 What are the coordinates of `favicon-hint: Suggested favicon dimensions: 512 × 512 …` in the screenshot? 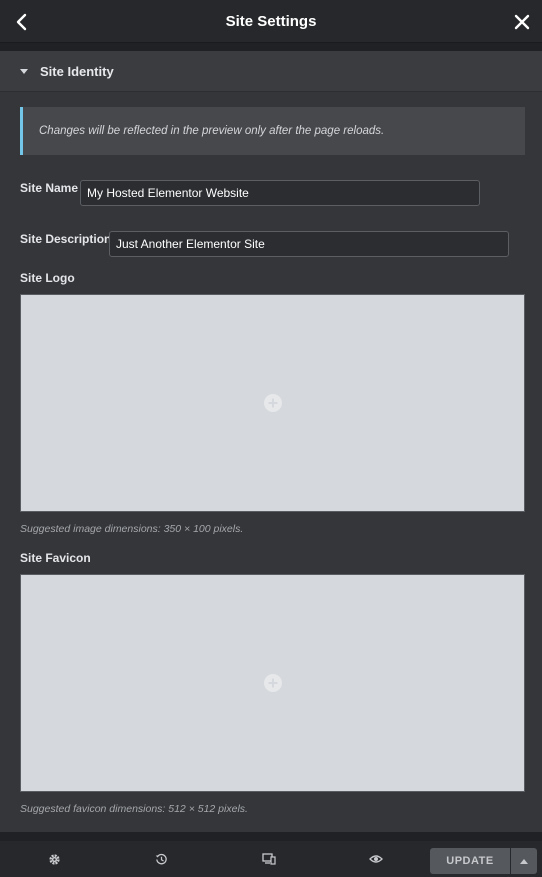 It's located at (134, 809).